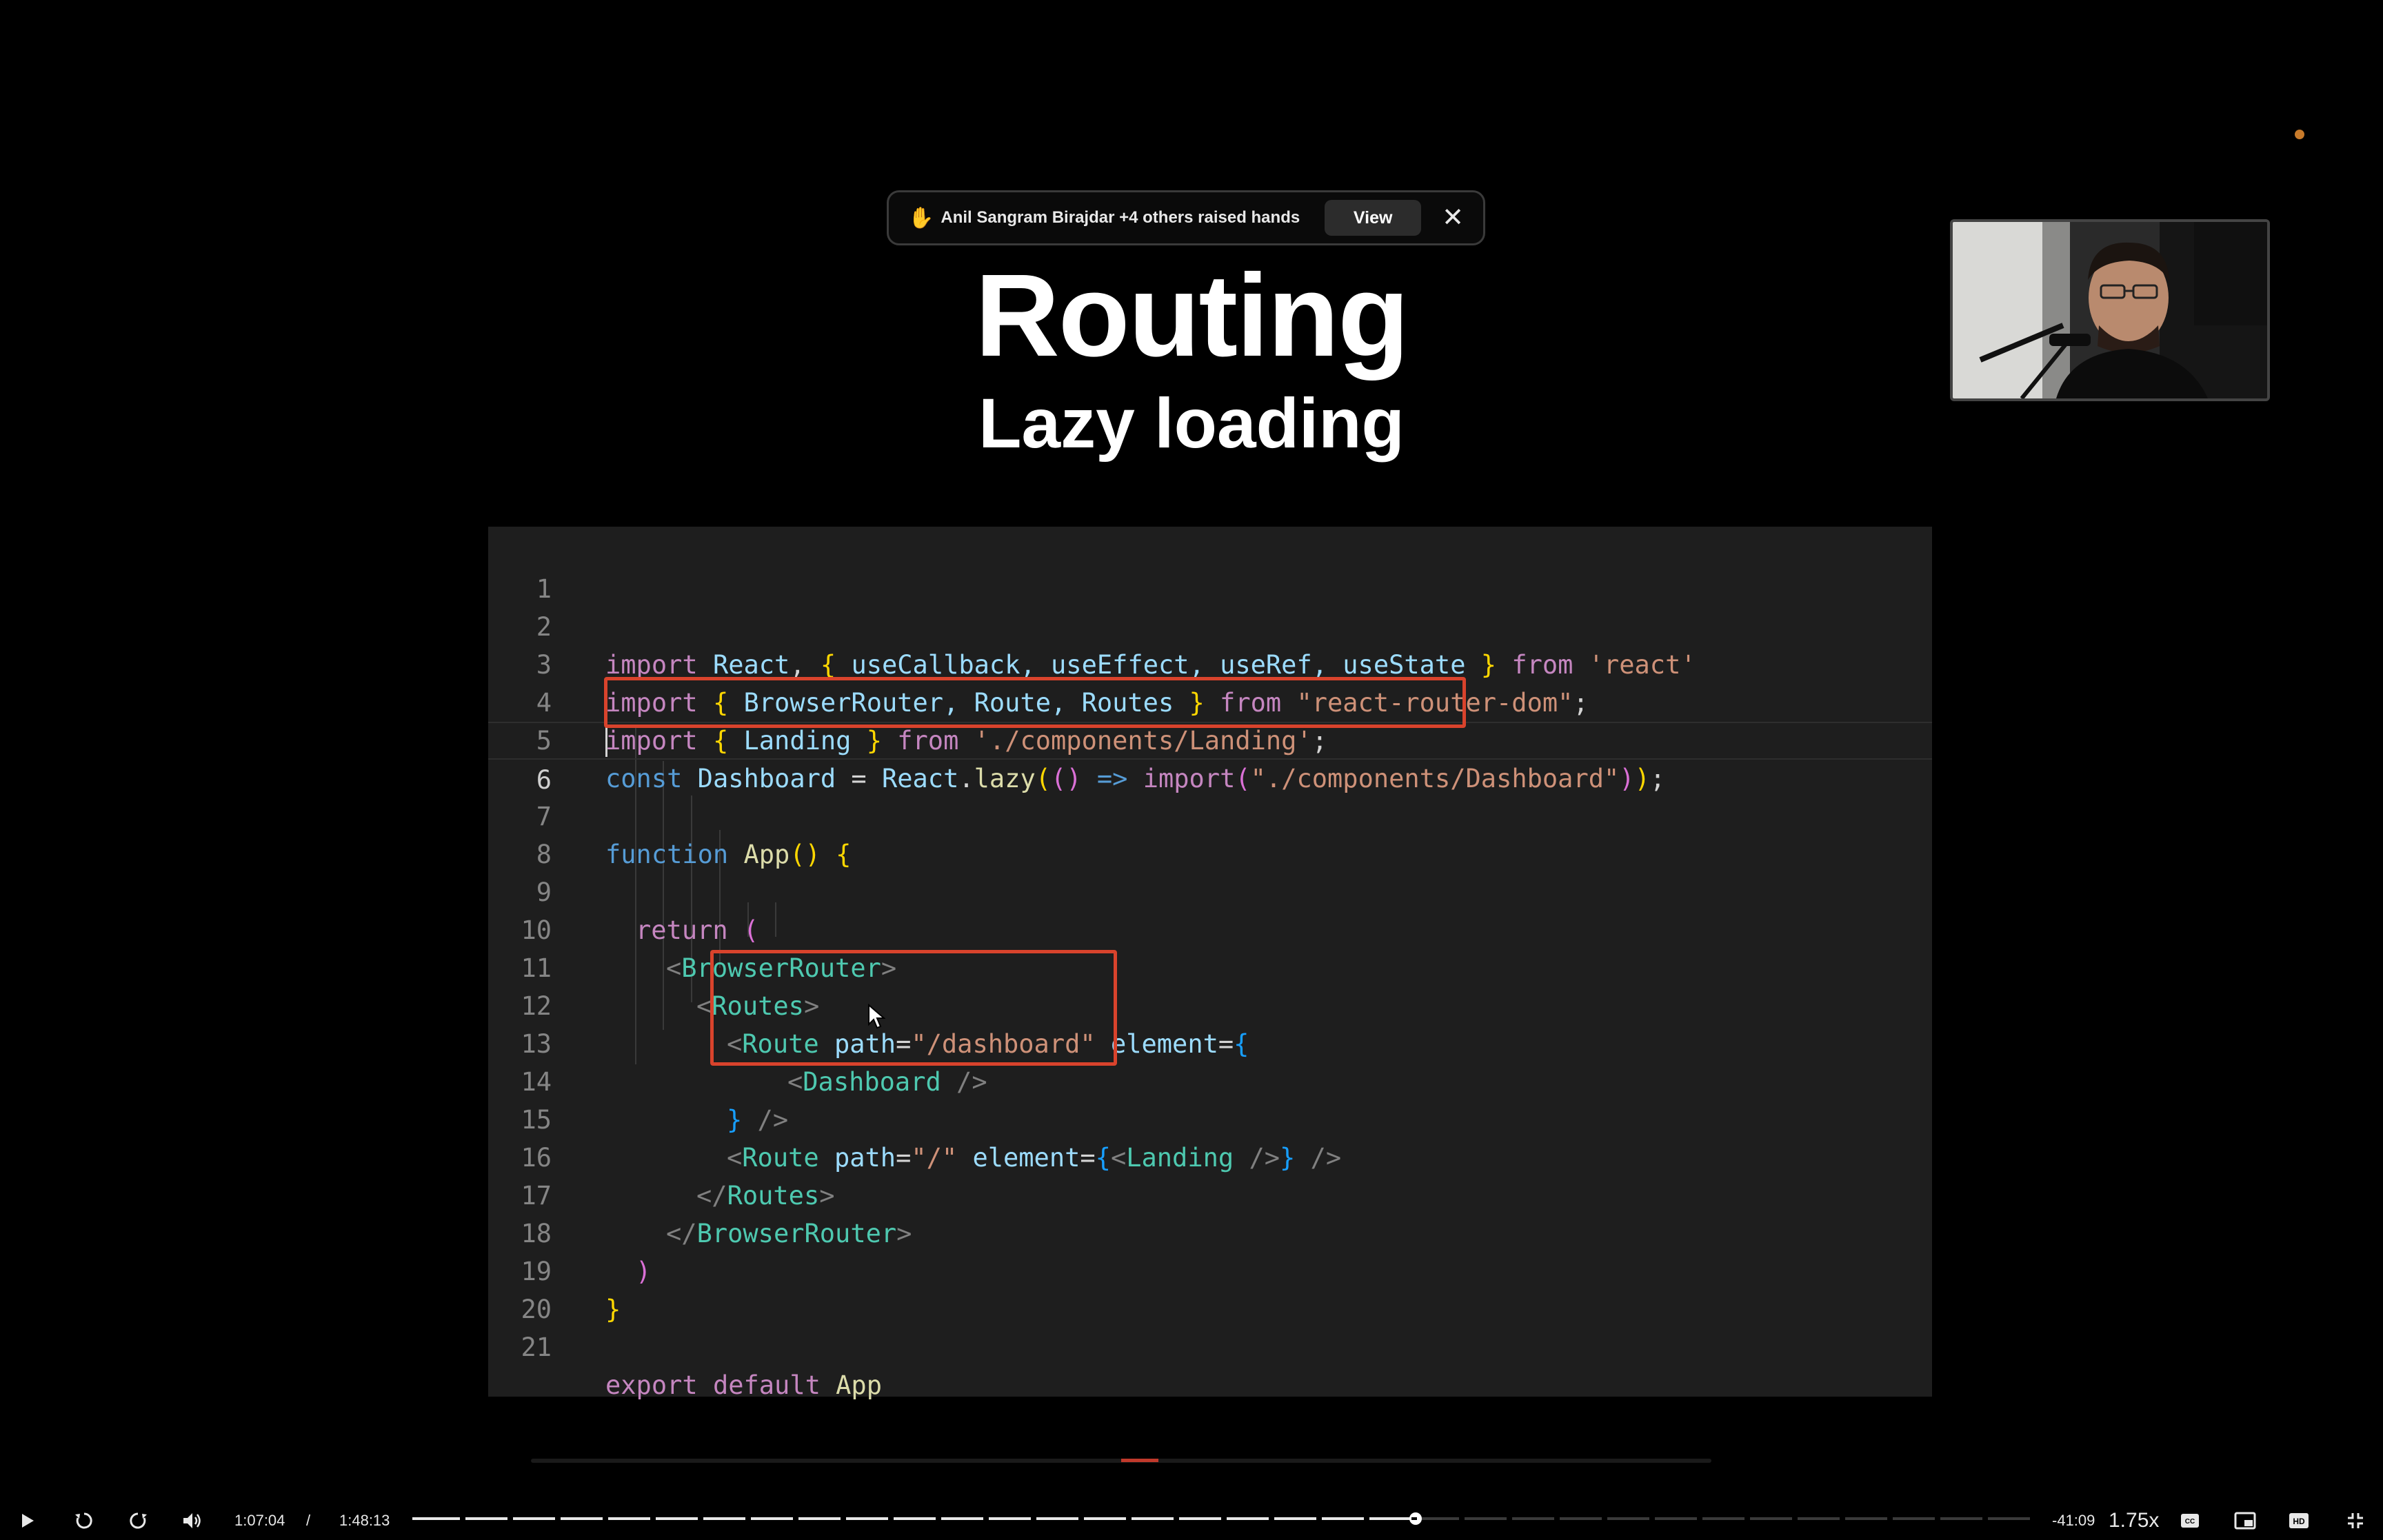  Describe the element at coordinates (1210, 890) in the screenshot. I see `code-line-9: 9 return (` at that location.